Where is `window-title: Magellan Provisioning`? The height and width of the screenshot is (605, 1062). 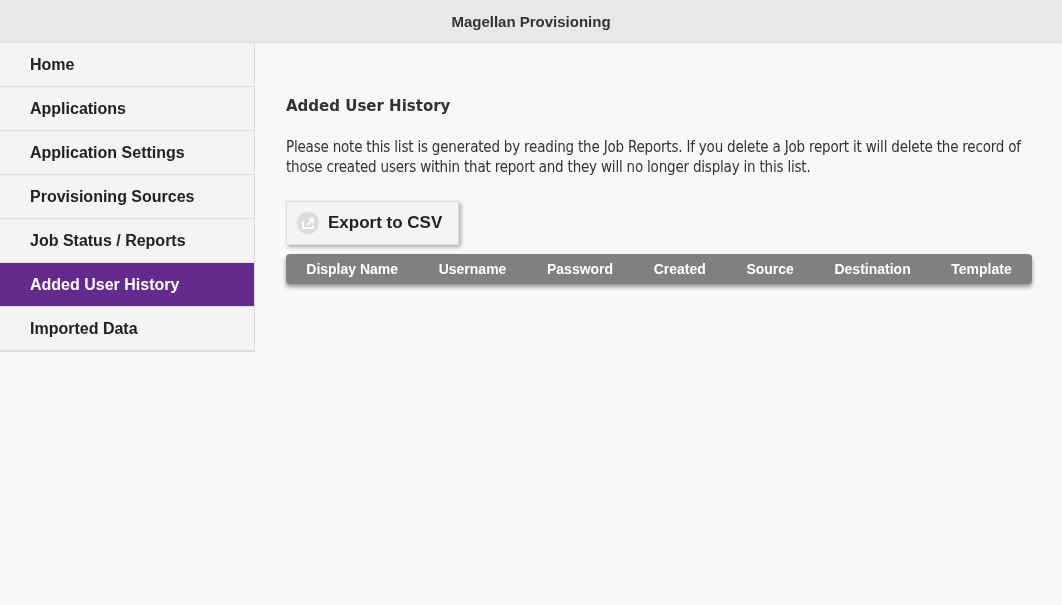 window-title: Magellan Provisioning is located at coordinates (531, 21).